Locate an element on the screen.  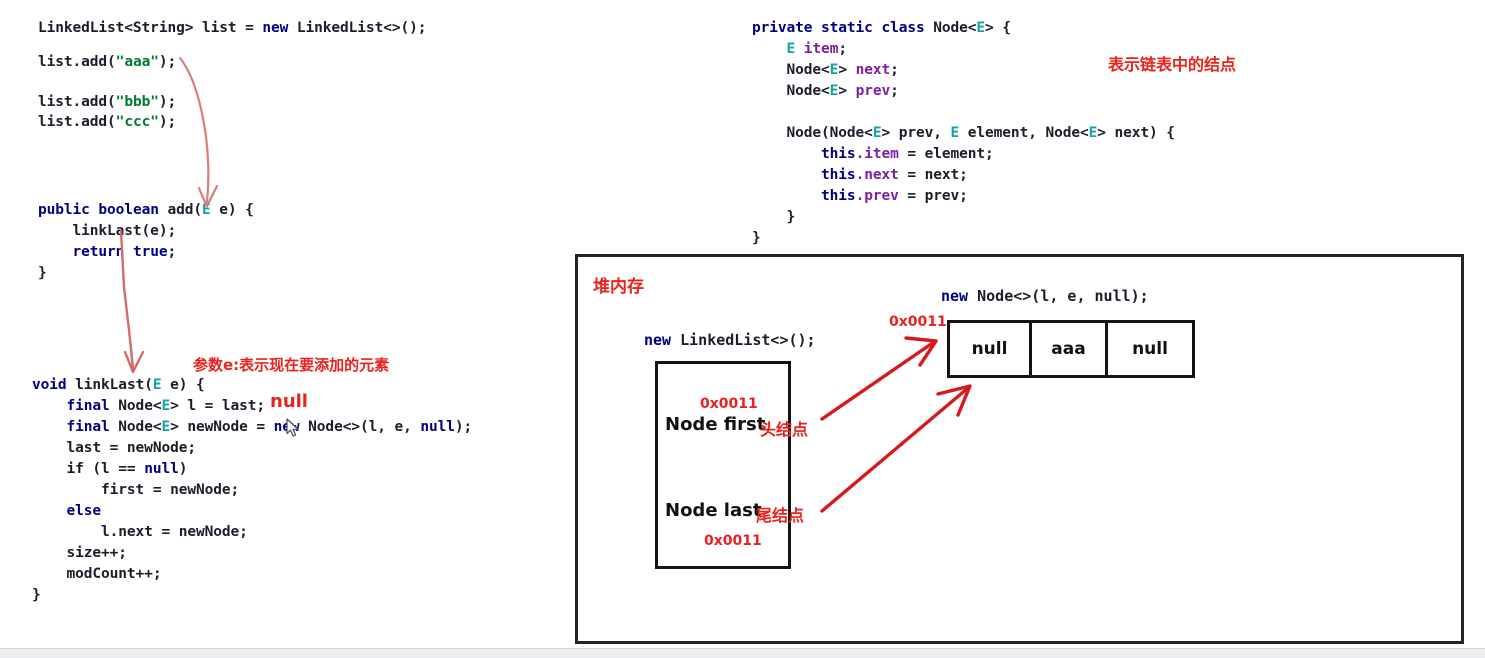
usage-line-1-suffix: LinkedList<>(); is located at coordinates (357, 28).